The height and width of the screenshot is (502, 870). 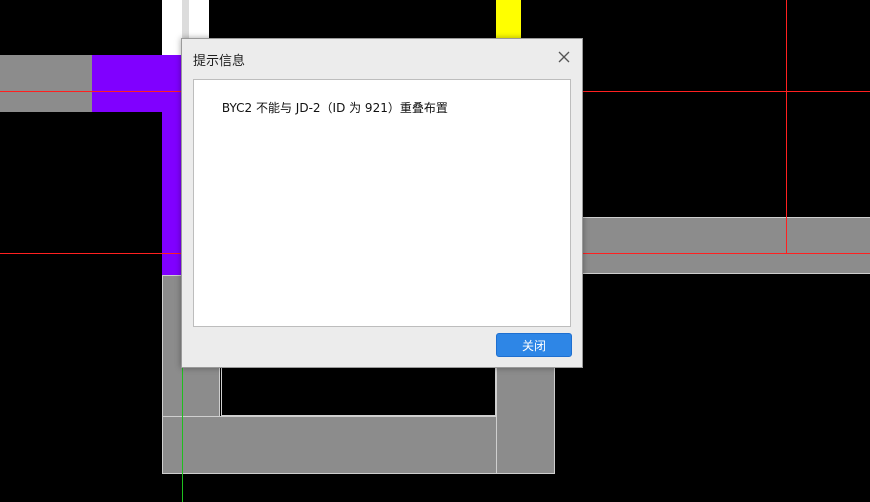 What do you see at coordinates (334, 108) in the screenshot?
I see `message-text: BYC2 不能与 JD-2（ID 为 921）重叠布置` at bounding box center [334, 108].